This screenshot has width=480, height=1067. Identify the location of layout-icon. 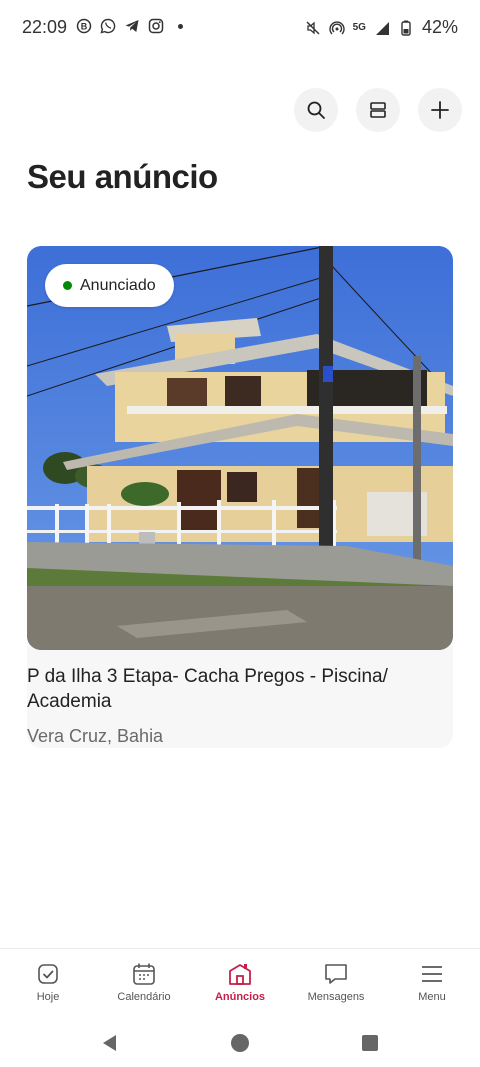
(378, 110).